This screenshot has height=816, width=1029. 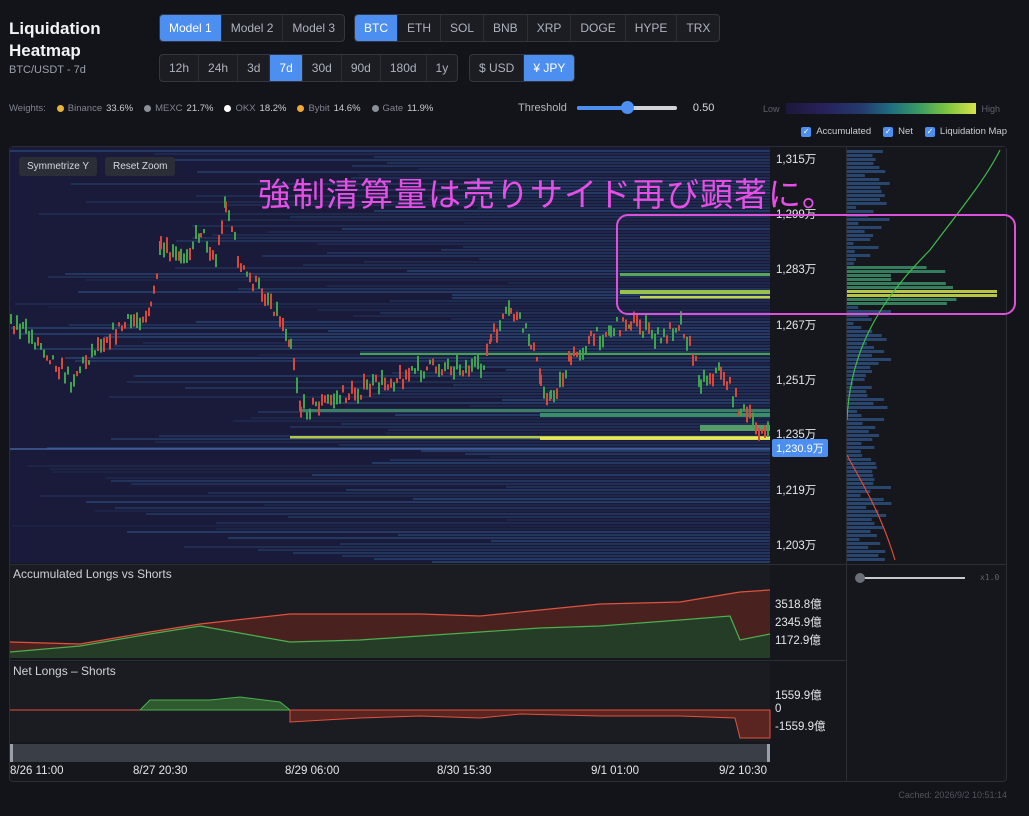 What do you see at coordinates (796, 381) in the screenshot?
I see `y-tick-label: 1,251万` at bounding box center [796, 381].